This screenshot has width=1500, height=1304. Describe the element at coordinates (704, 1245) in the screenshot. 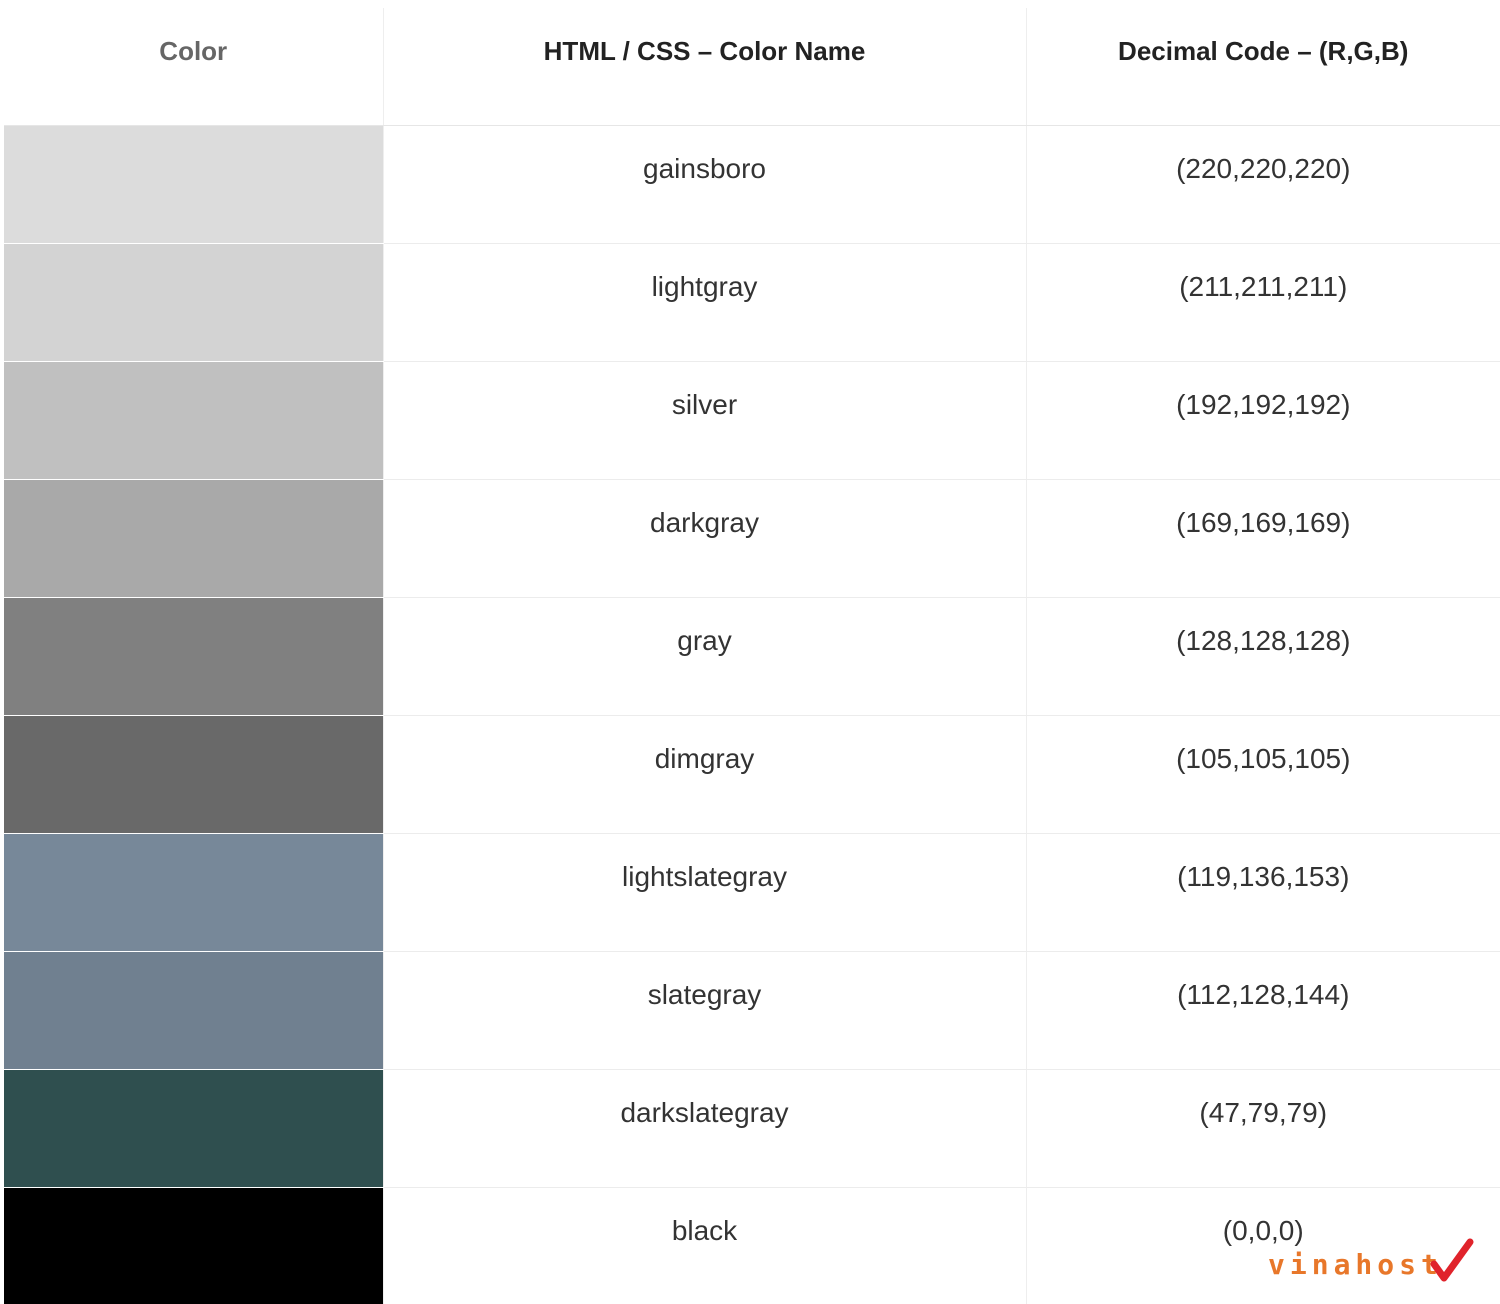

I see `color-name-cell: black` at that location.